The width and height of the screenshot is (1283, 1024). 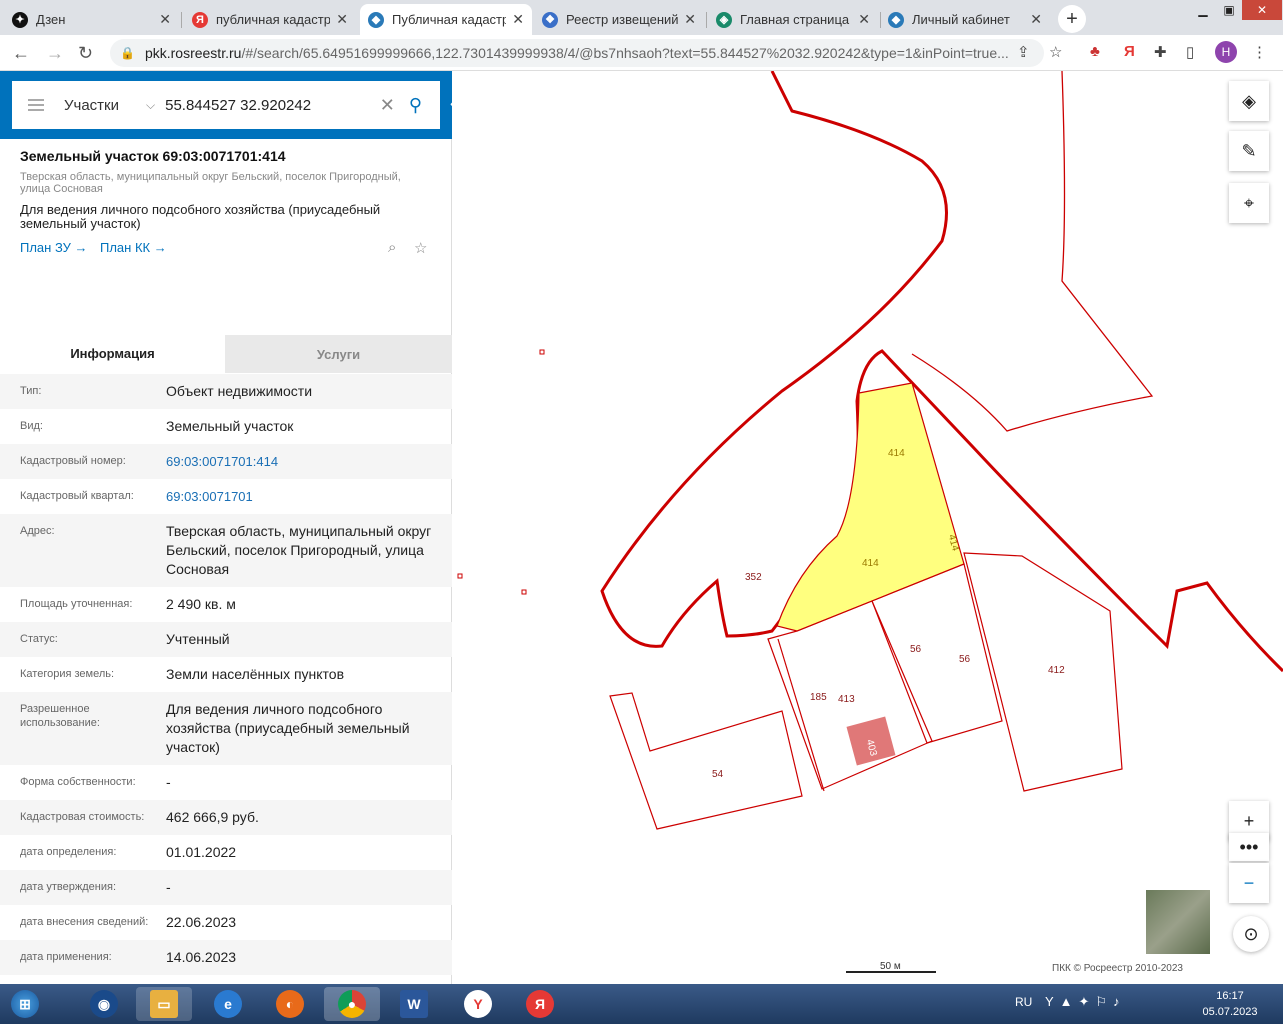 I want to click on search-icon: ⚲, so click(x=415, y=105).